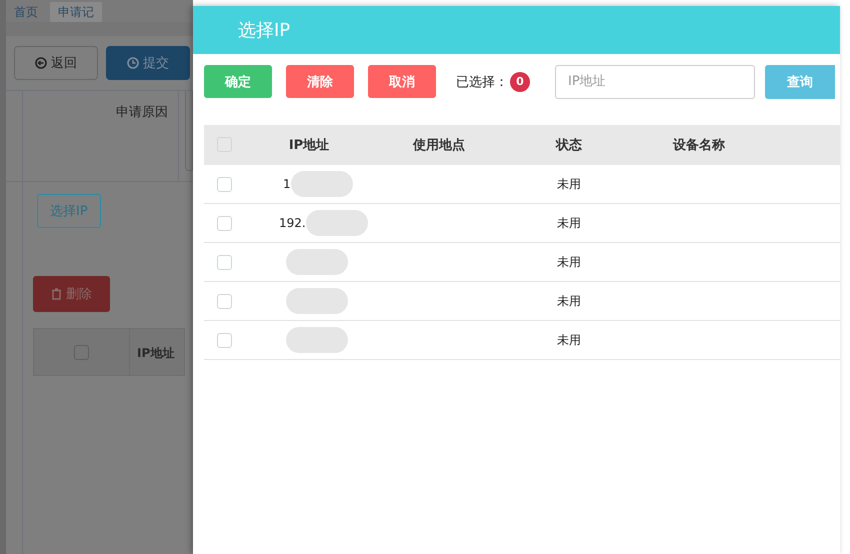 This screenshot has width=850, height=554. I want to click on form-label: 申请原因, so click(100, 136).